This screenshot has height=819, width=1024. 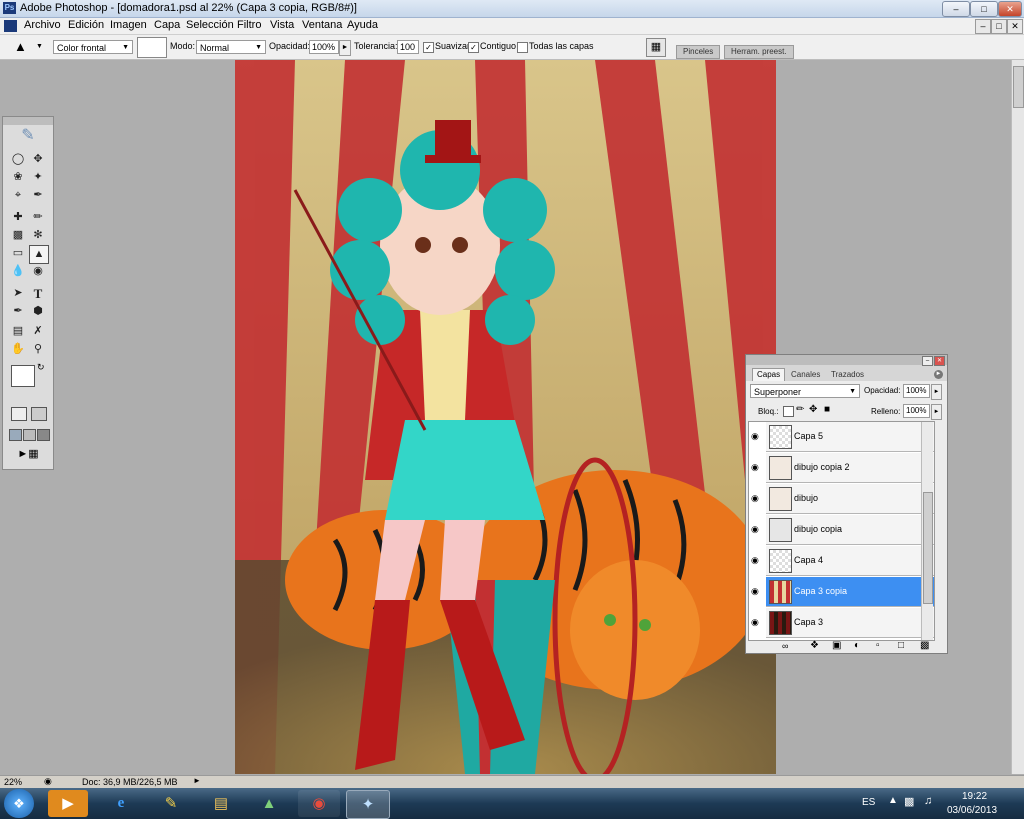 What do you see at coordinates (42, 25) in the screenshot?
I see `menu-archivo: Archivo` at bounding box center [42, 25].